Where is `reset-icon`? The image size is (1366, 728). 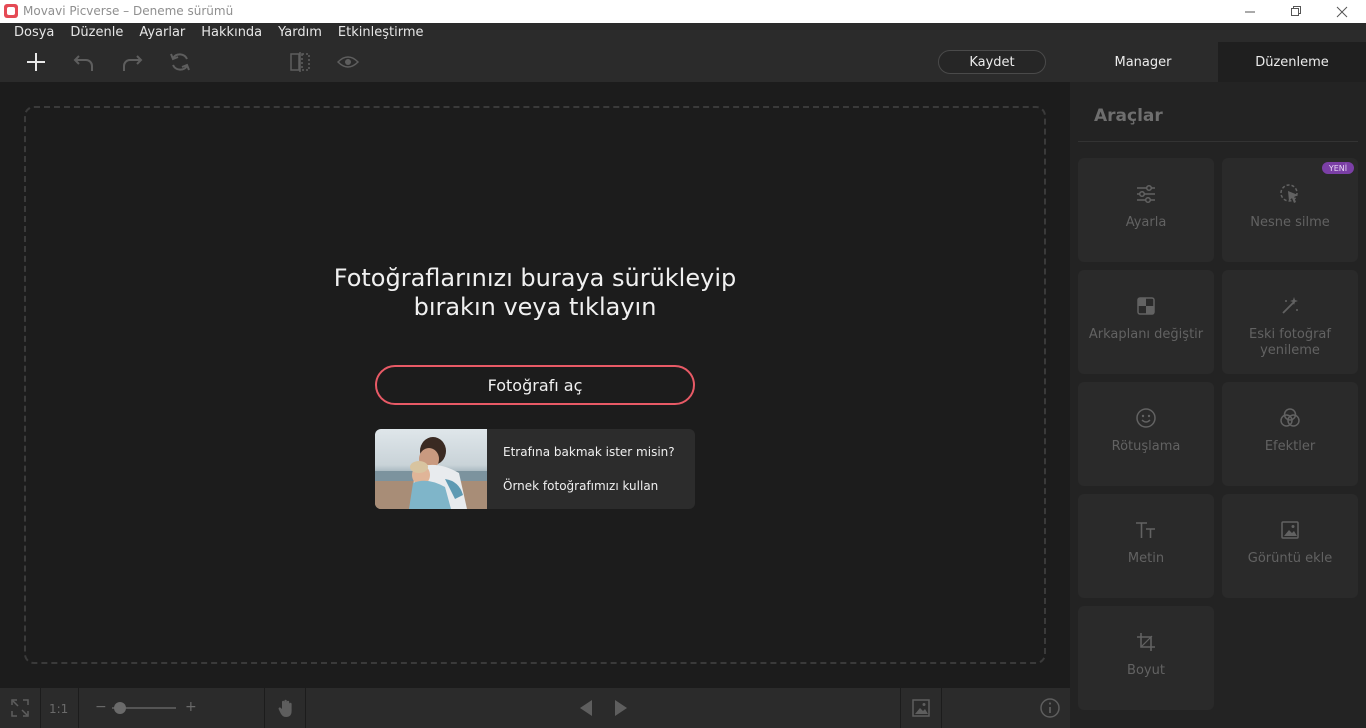 reset-icon is located at coordinates (180, 62).